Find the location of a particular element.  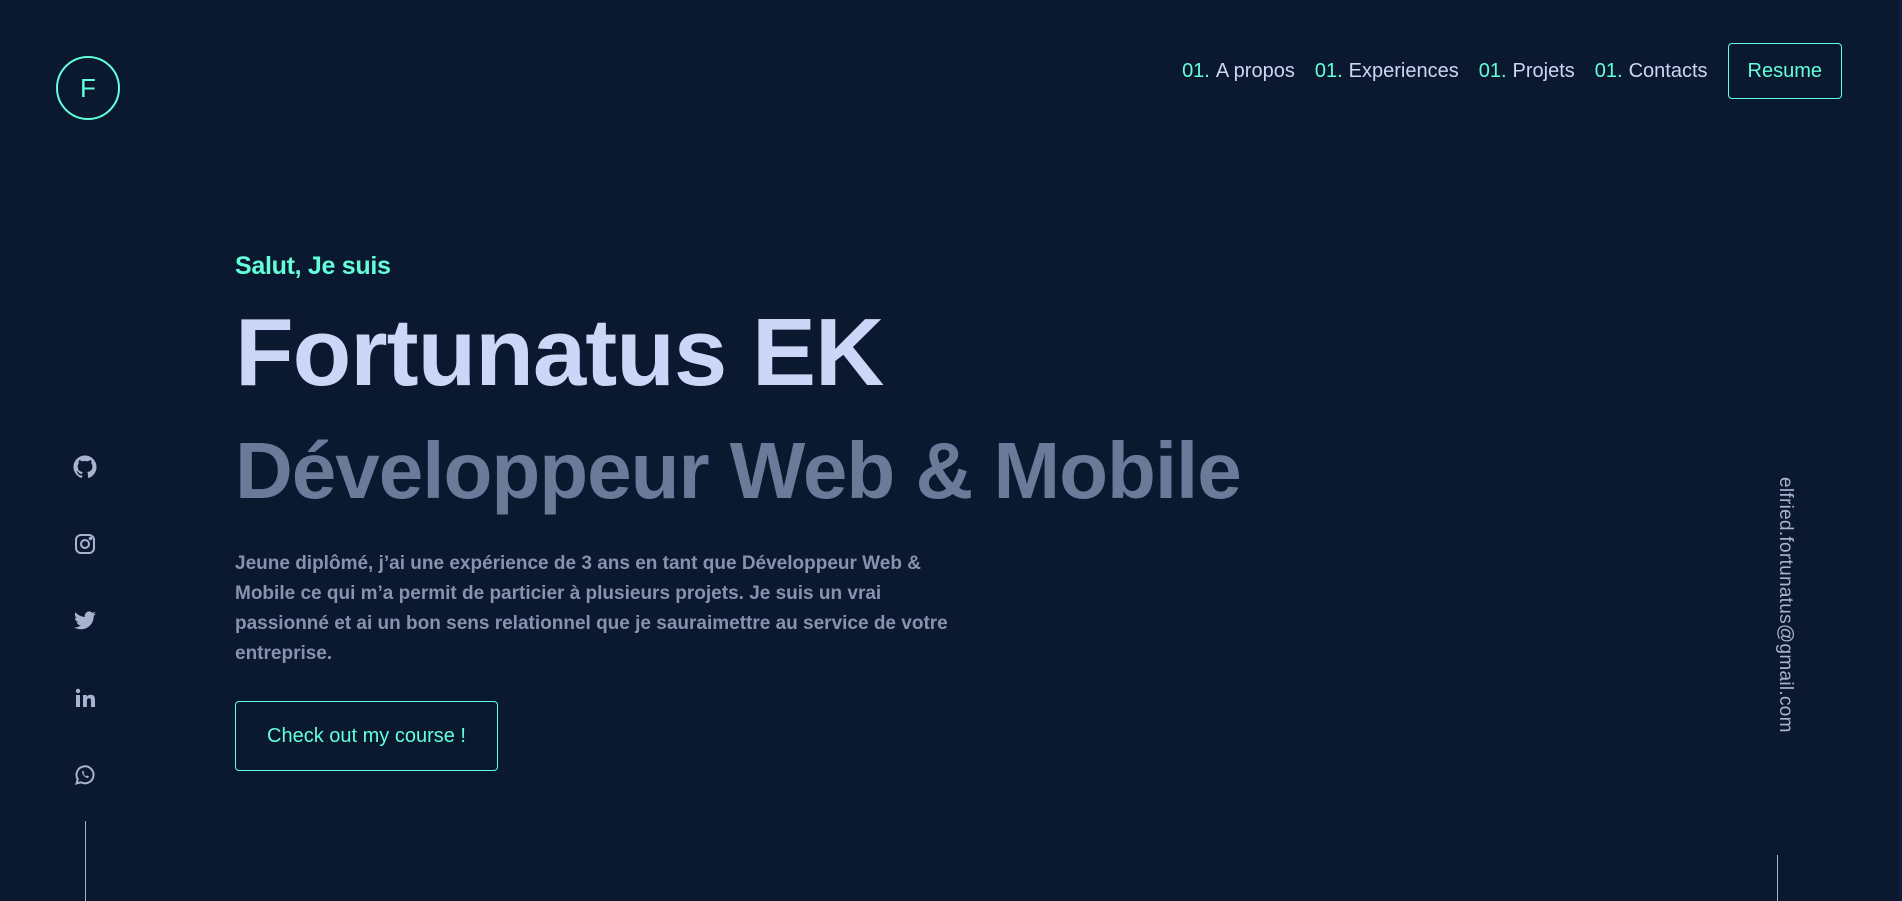

logo: F is located at coordinates (88, 88).